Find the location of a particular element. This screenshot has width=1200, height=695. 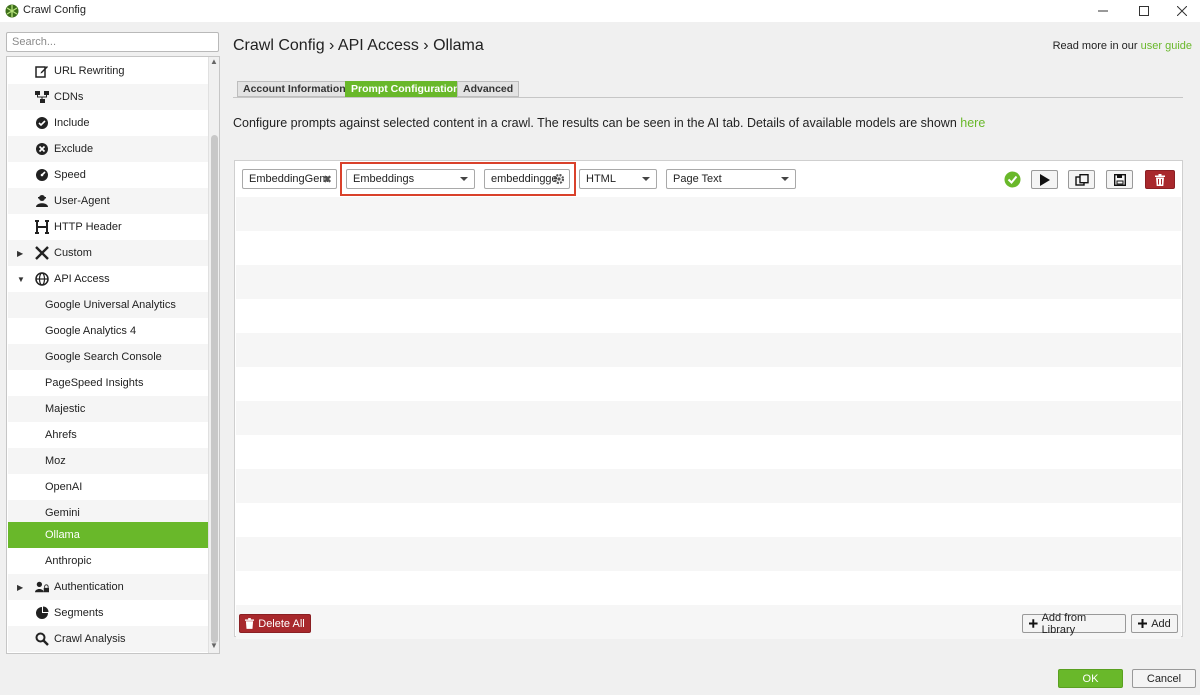

sidebar-item-label: HTTP Header is located at coordinates (88, 227).